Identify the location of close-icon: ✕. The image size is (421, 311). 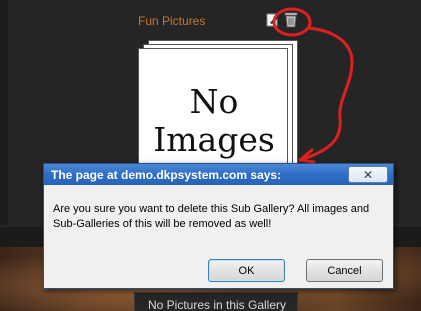
(368, 174).